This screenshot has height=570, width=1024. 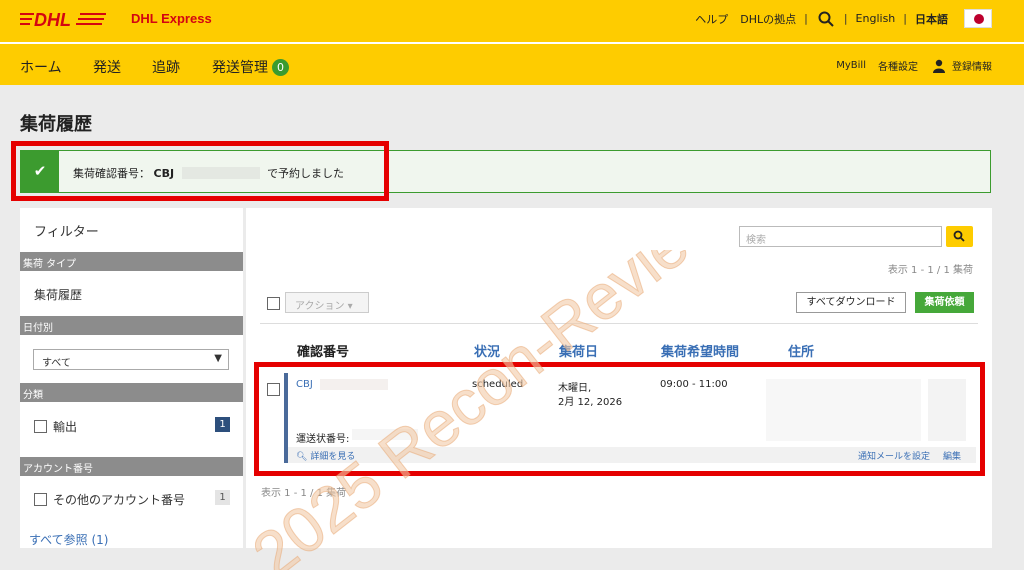 I want to click on date-select-value: すべて, so click(x=56, y=363).